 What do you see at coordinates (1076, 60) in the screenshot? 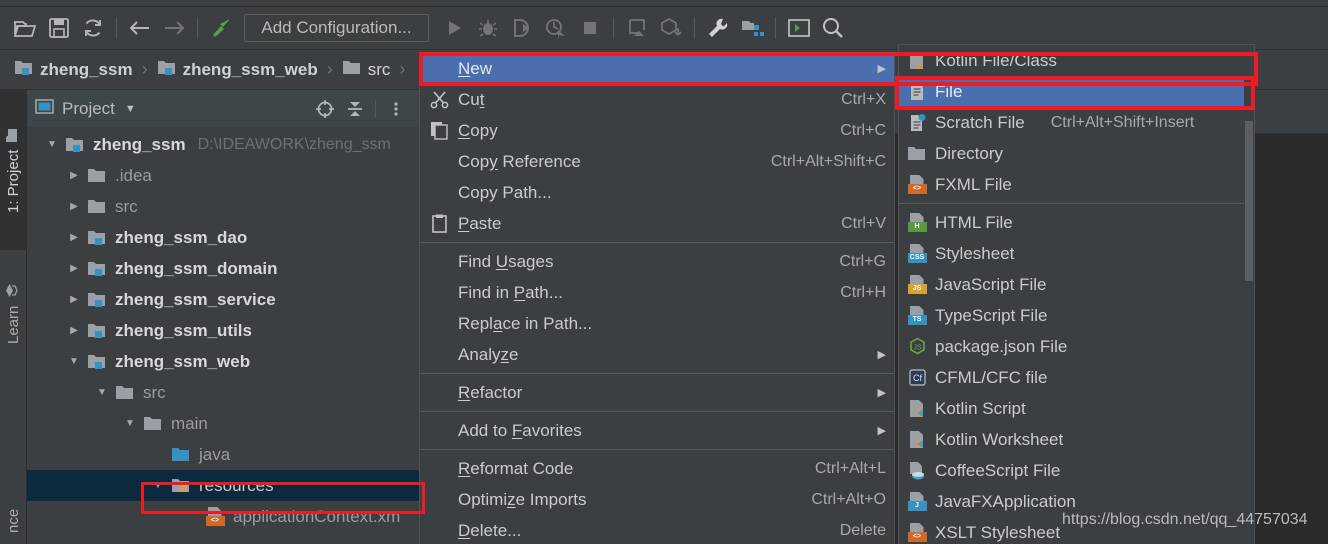
I see `submenu-item-kotlin-file-class: Kotlin File/Class` at bounding box center [1076, 60].